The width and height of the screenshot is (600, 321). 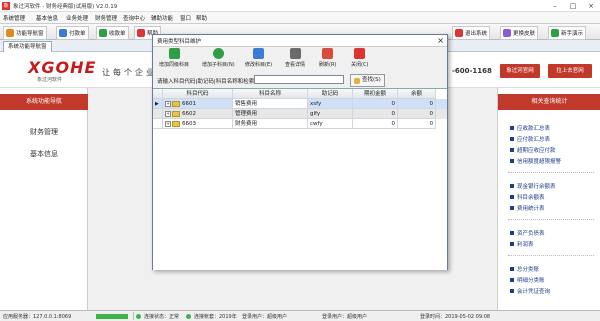 I want to click on status-user2: 登录用户：超级用户, so click(x=345, y=317).